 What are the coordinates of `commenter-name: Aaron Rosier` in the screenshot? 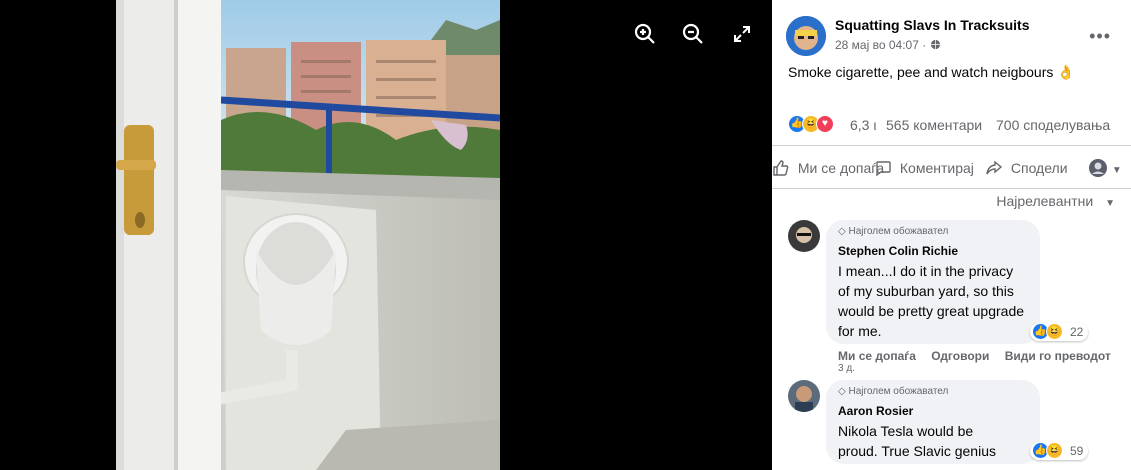 It's located at (933, 411).